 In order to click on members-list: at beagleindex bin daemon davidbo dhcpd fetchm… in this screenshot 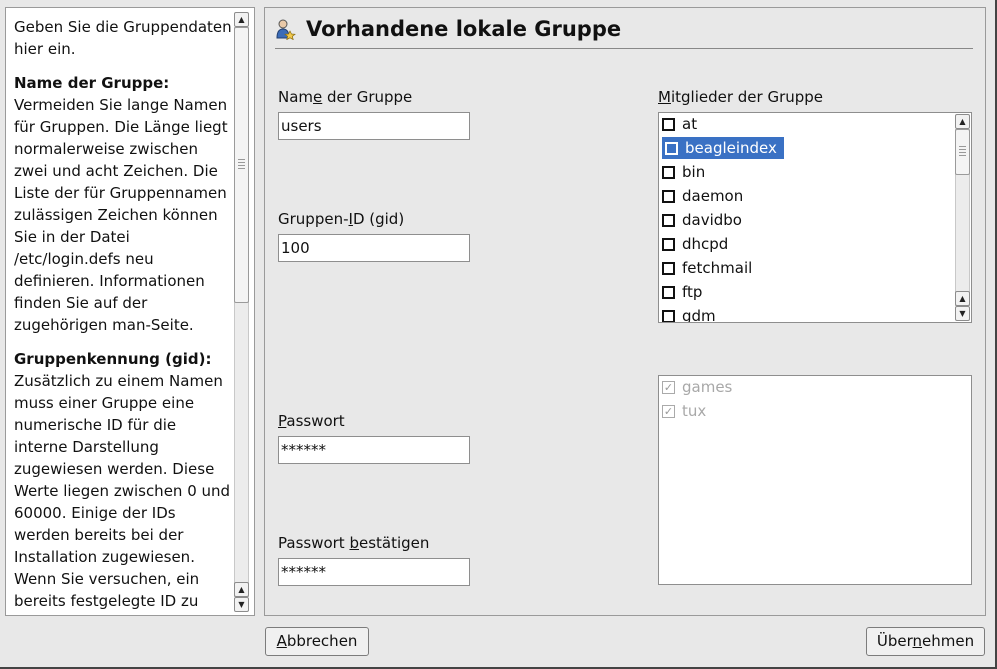, I will do `click(815, 217)`.